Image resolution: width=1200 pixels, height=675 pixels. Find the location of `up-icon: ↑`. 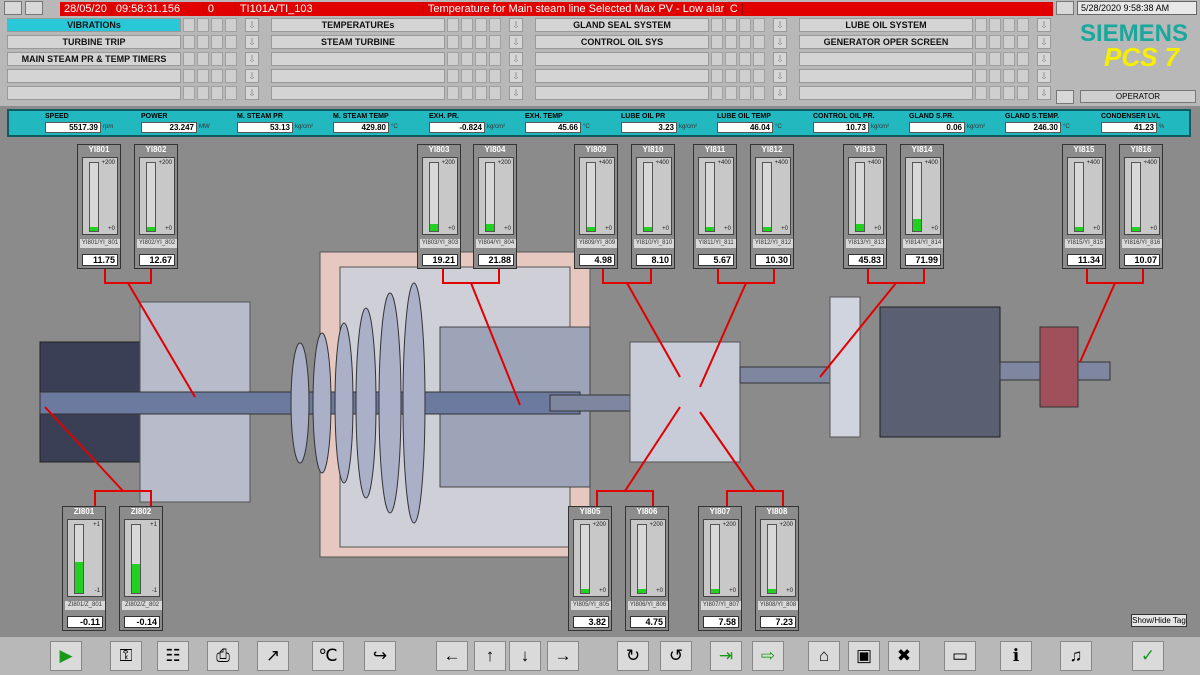

up-icon: ↑ is located at coordinates (490, 656).